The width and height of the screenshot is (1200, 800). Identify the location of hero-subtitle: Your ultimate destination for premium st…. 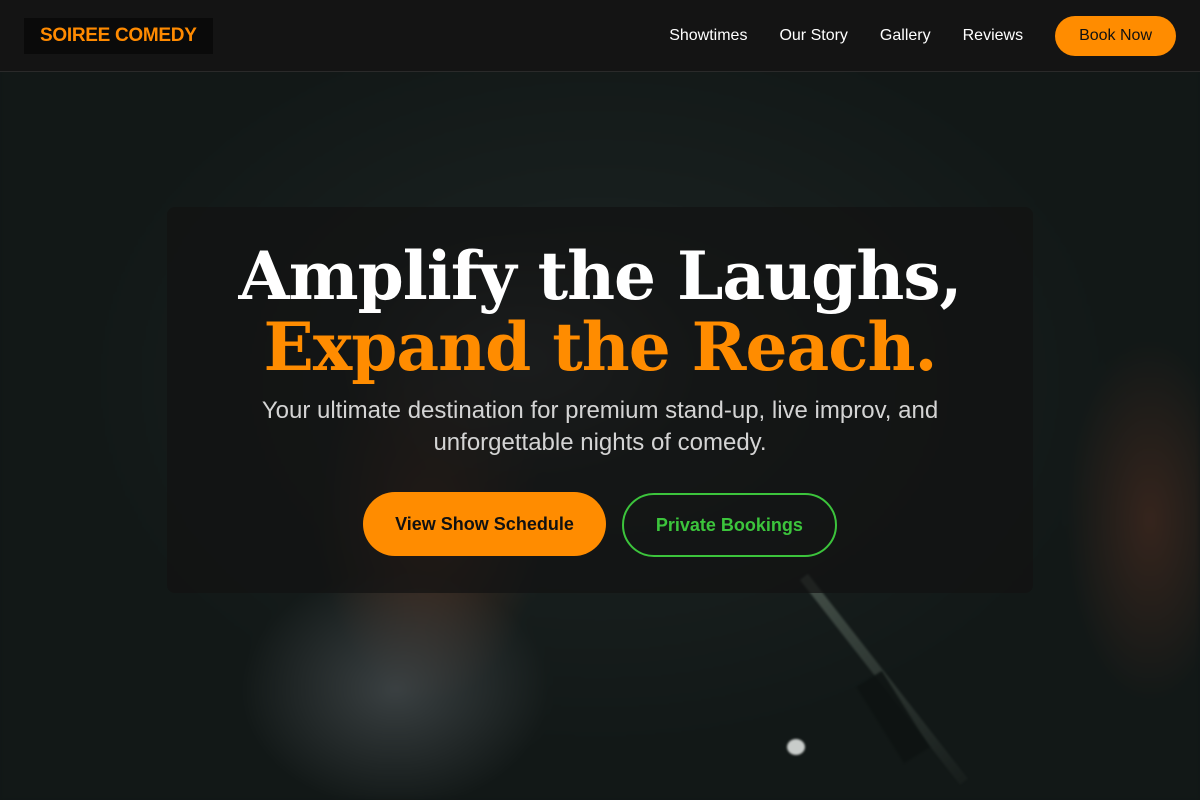
(600, 426).